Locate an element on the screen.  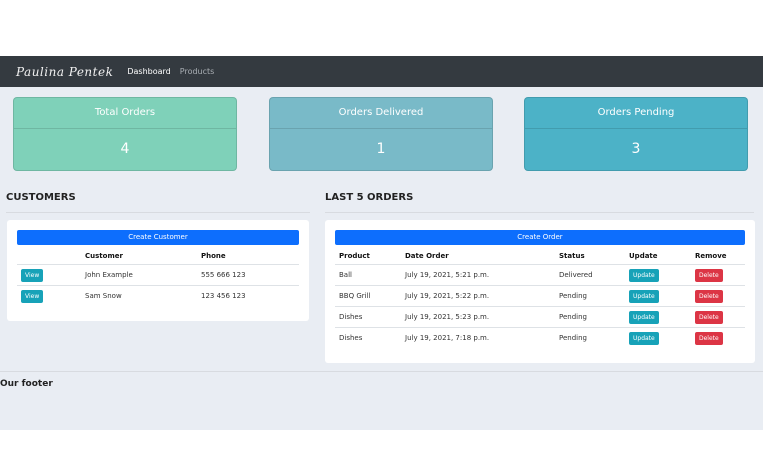
customers-title: CUSTOMERS is located at coordinates (41, 197).